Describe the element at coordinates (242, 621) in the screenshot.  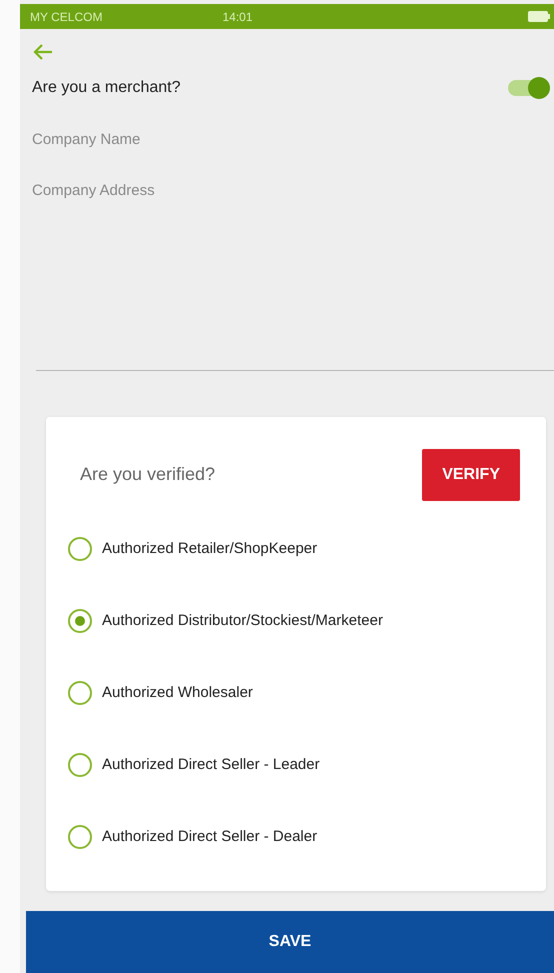
I see `option-label: Authorized Distributor/Stockiest/Marketeer` at that location.